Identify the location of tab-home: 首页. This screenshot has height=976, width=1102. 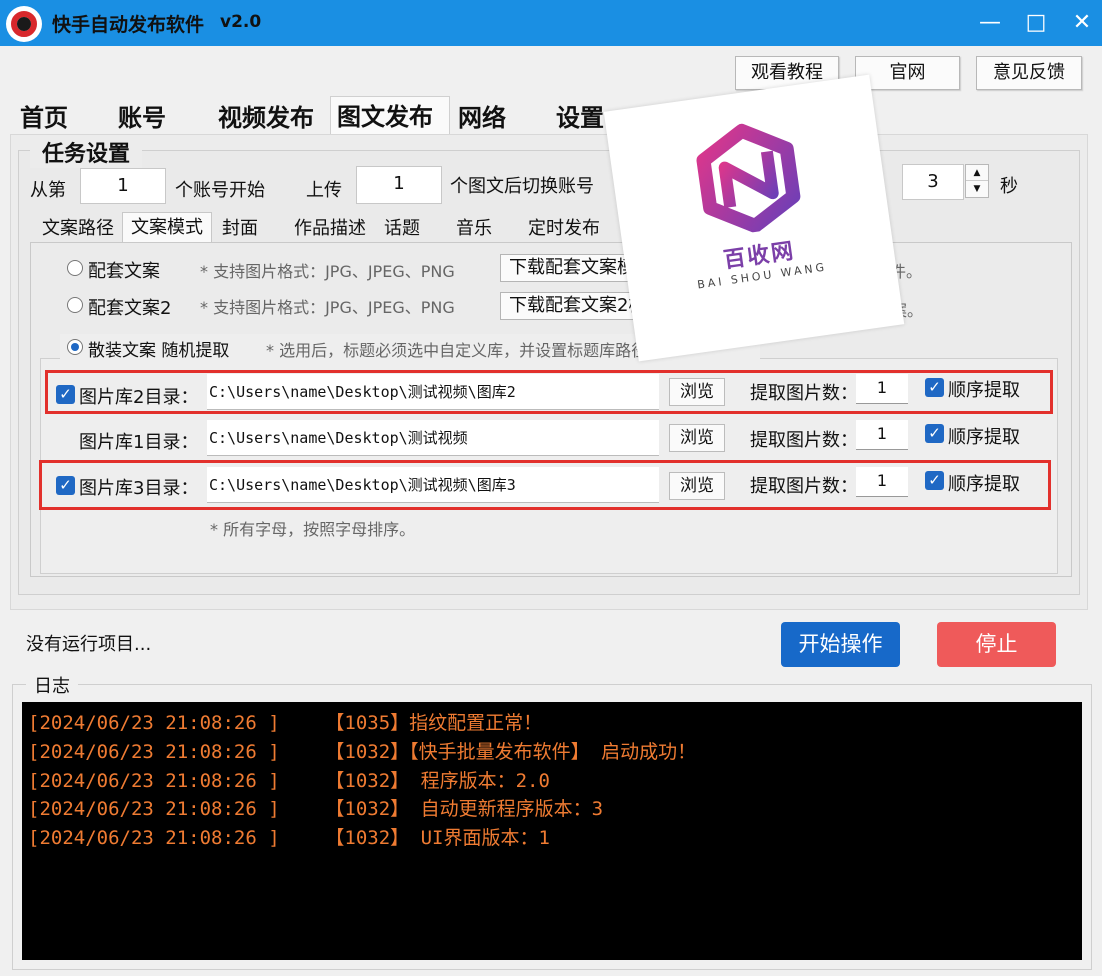
(41, 118).